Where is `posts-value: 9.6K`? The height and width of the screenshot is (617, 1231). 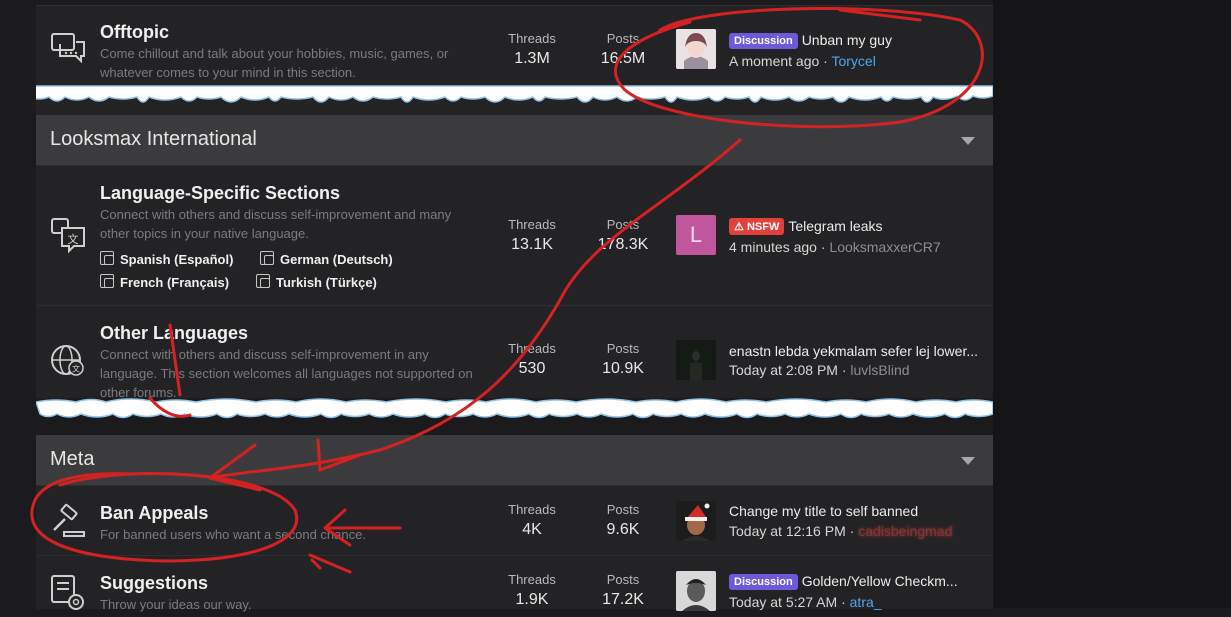
posts-value: 9.6K is located at coordinates (623, 529).